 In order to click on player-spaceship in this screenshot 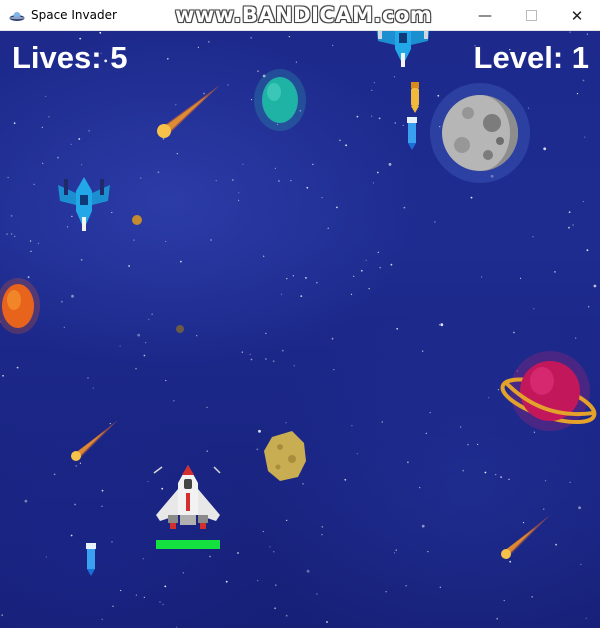, I will do `click(187, 497)`.